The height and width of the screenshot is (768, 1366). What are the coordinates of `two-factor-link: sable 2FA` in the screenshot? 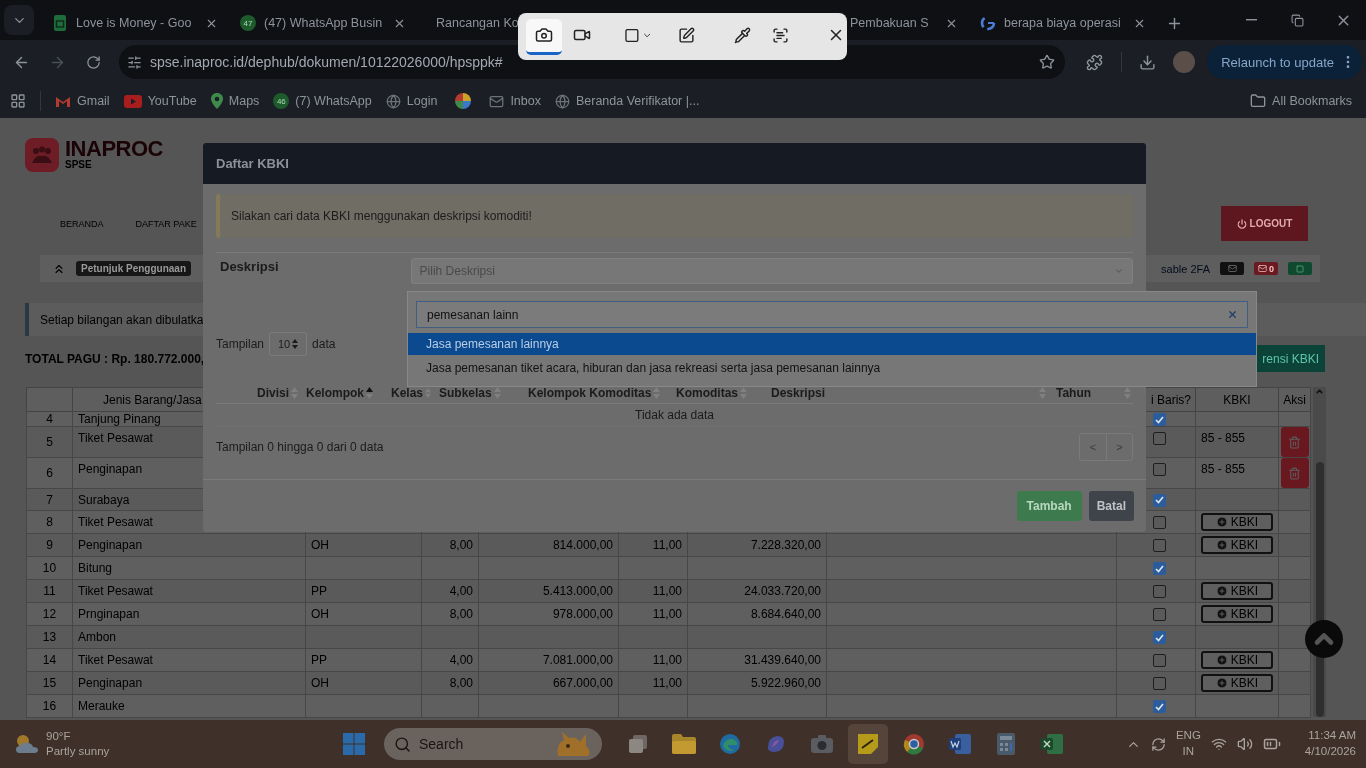 It's located at (1185, 268).